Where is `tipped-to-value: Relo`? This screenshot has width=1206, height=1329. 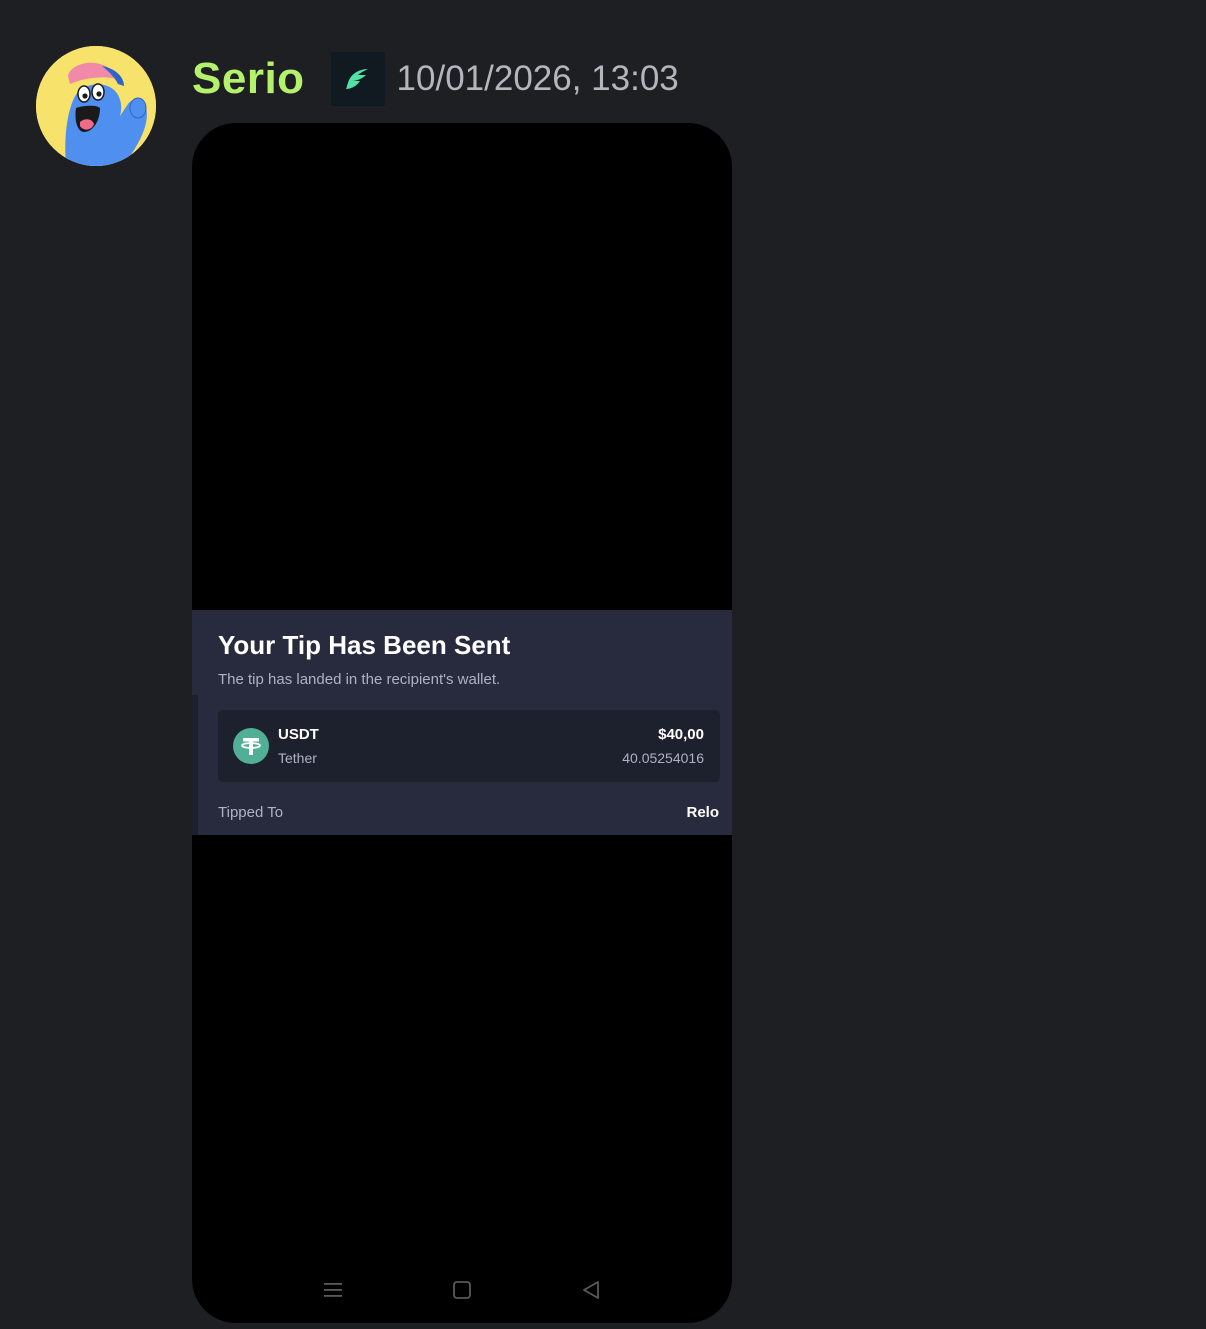
tipped-to-value: Relo is located at coordinates (702, 812).